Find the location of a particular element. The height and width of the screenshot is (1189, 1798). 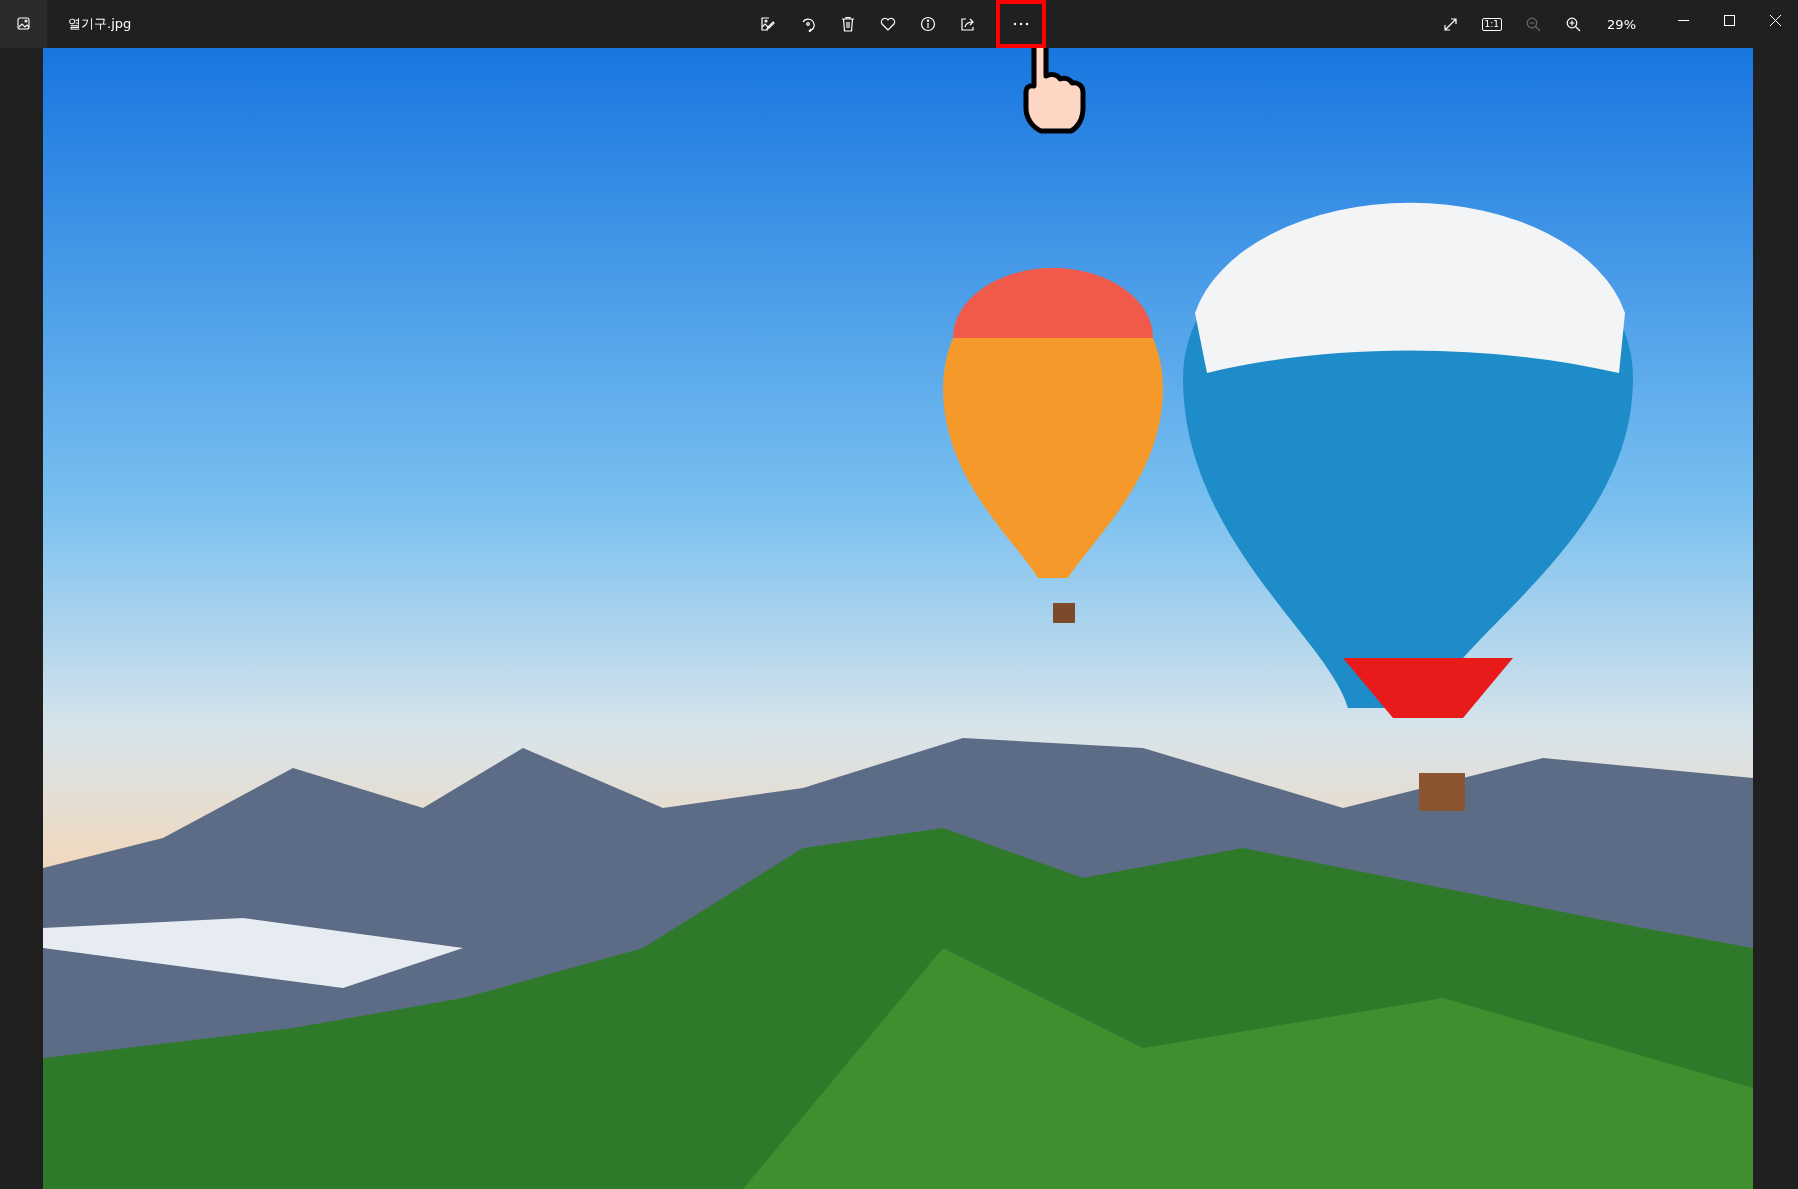

info-icon is located at coordinates (928, 24).